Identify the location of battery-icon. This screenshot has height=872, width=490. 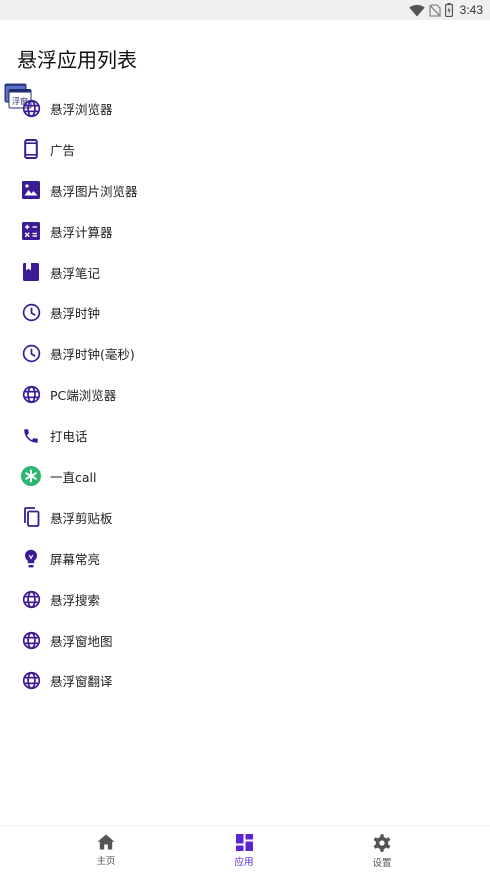
(448, 10).